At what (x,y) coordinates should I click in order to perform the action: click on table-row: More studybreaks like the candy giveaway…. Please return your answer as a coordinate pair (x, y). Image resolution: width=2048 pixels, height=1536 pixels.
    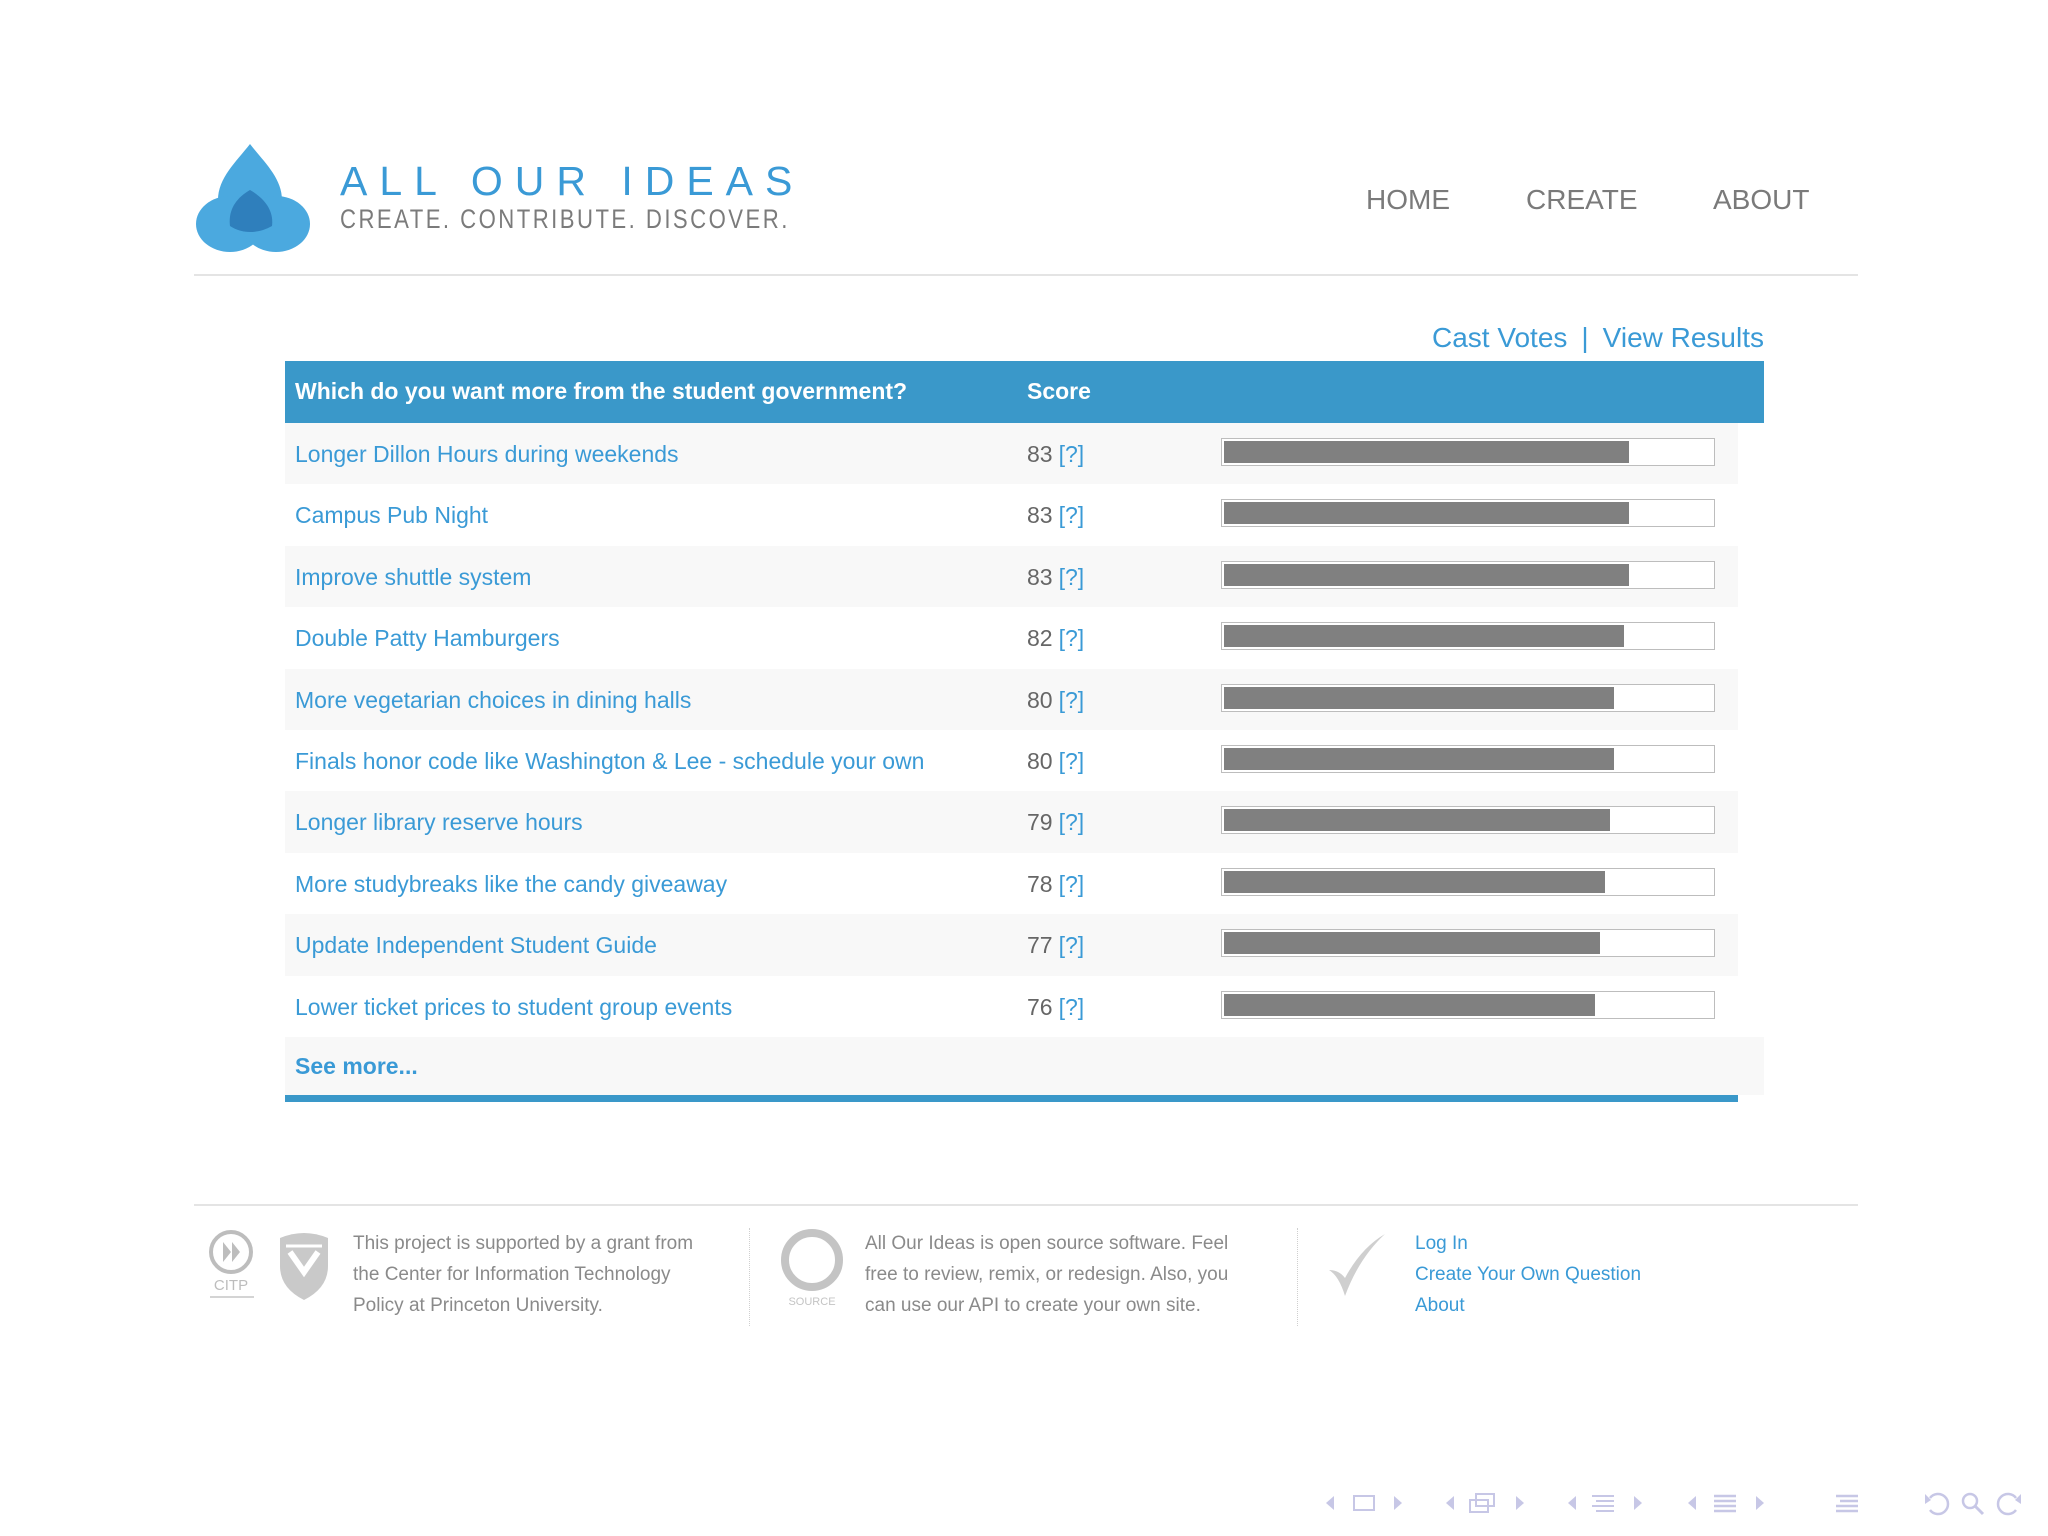
    Looking at the image, I should click on (1011, 883).